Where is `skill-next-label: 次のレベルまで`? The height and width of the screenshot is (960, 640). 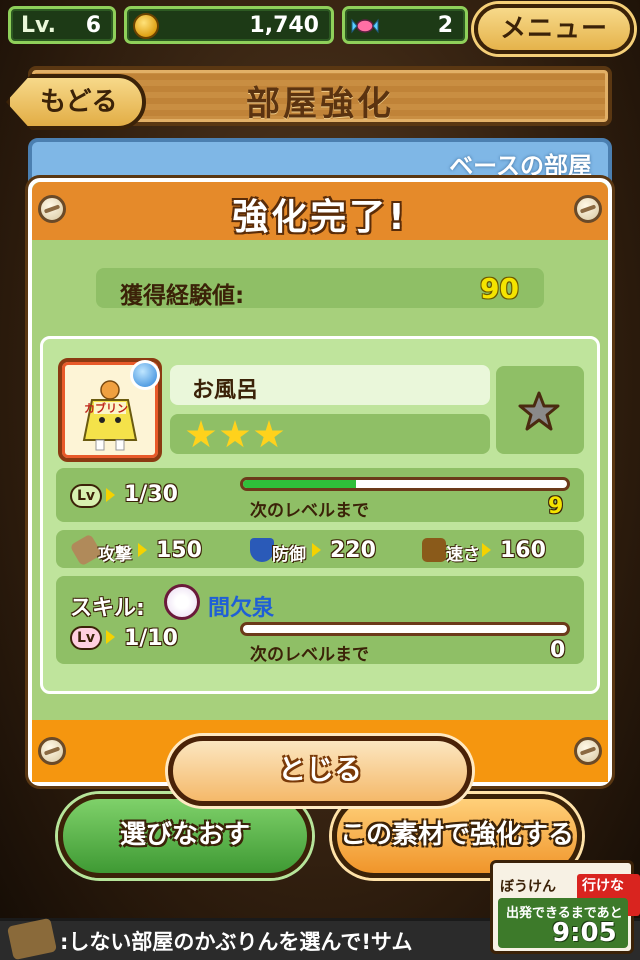 skill-next-label: 次のレベルまで is located at coordinates (309, 655).